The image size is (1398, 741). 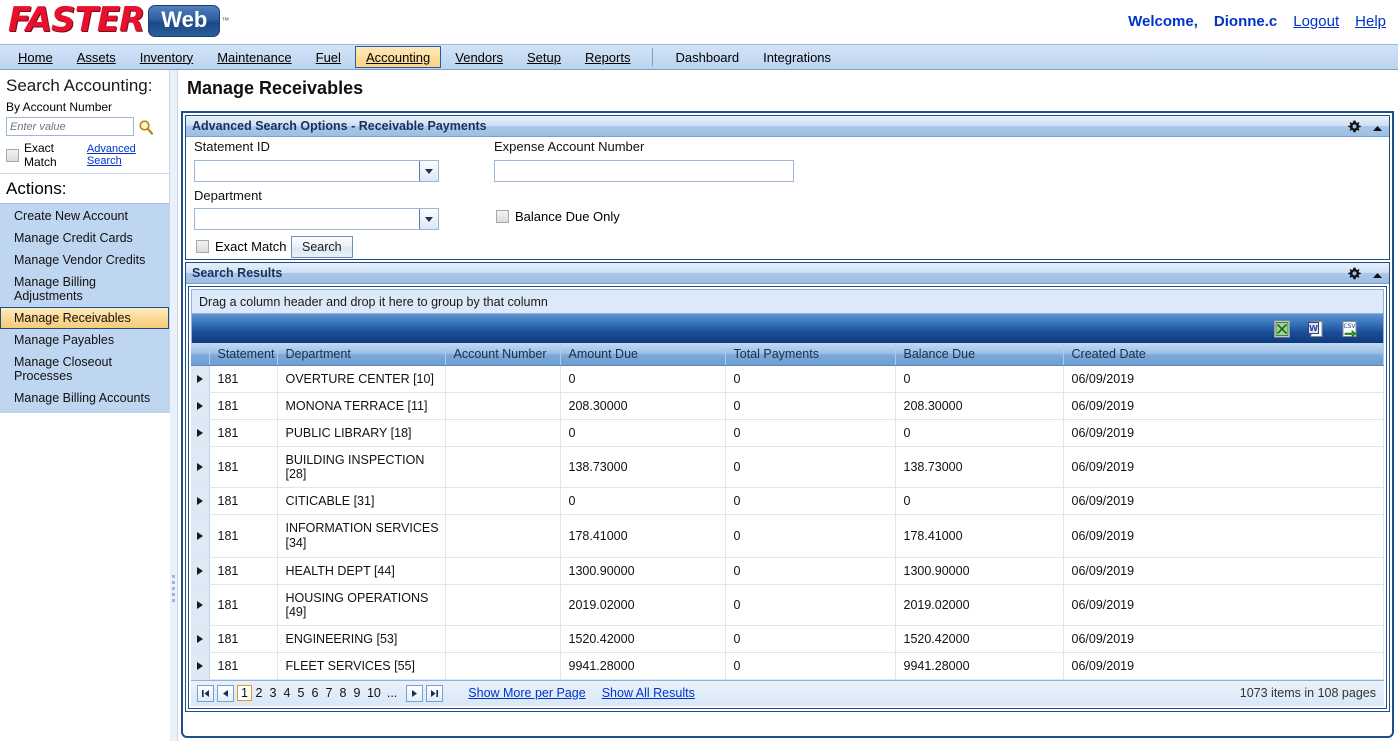 I want to click on page-number-8: 8, so click(x=343, y=693).